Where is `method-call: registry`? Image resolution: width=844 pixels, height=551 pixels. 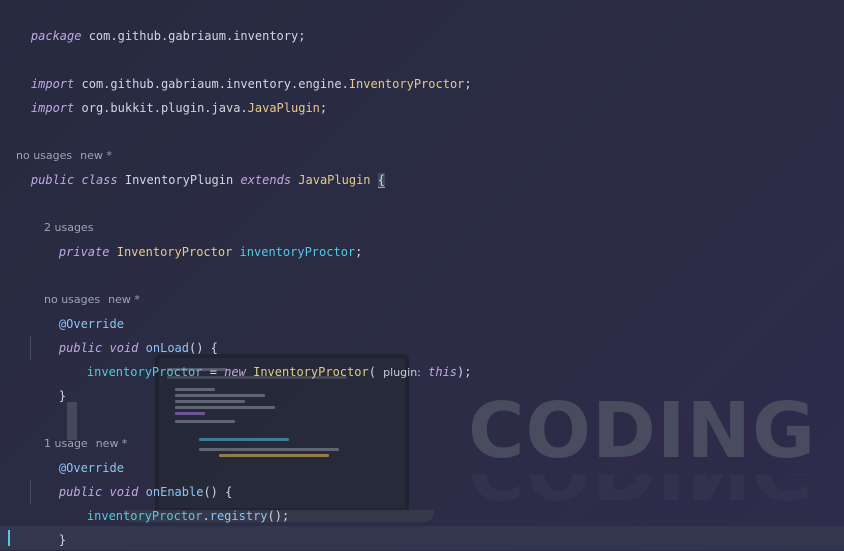 method-call: registry is located at coordinates (238, 516).